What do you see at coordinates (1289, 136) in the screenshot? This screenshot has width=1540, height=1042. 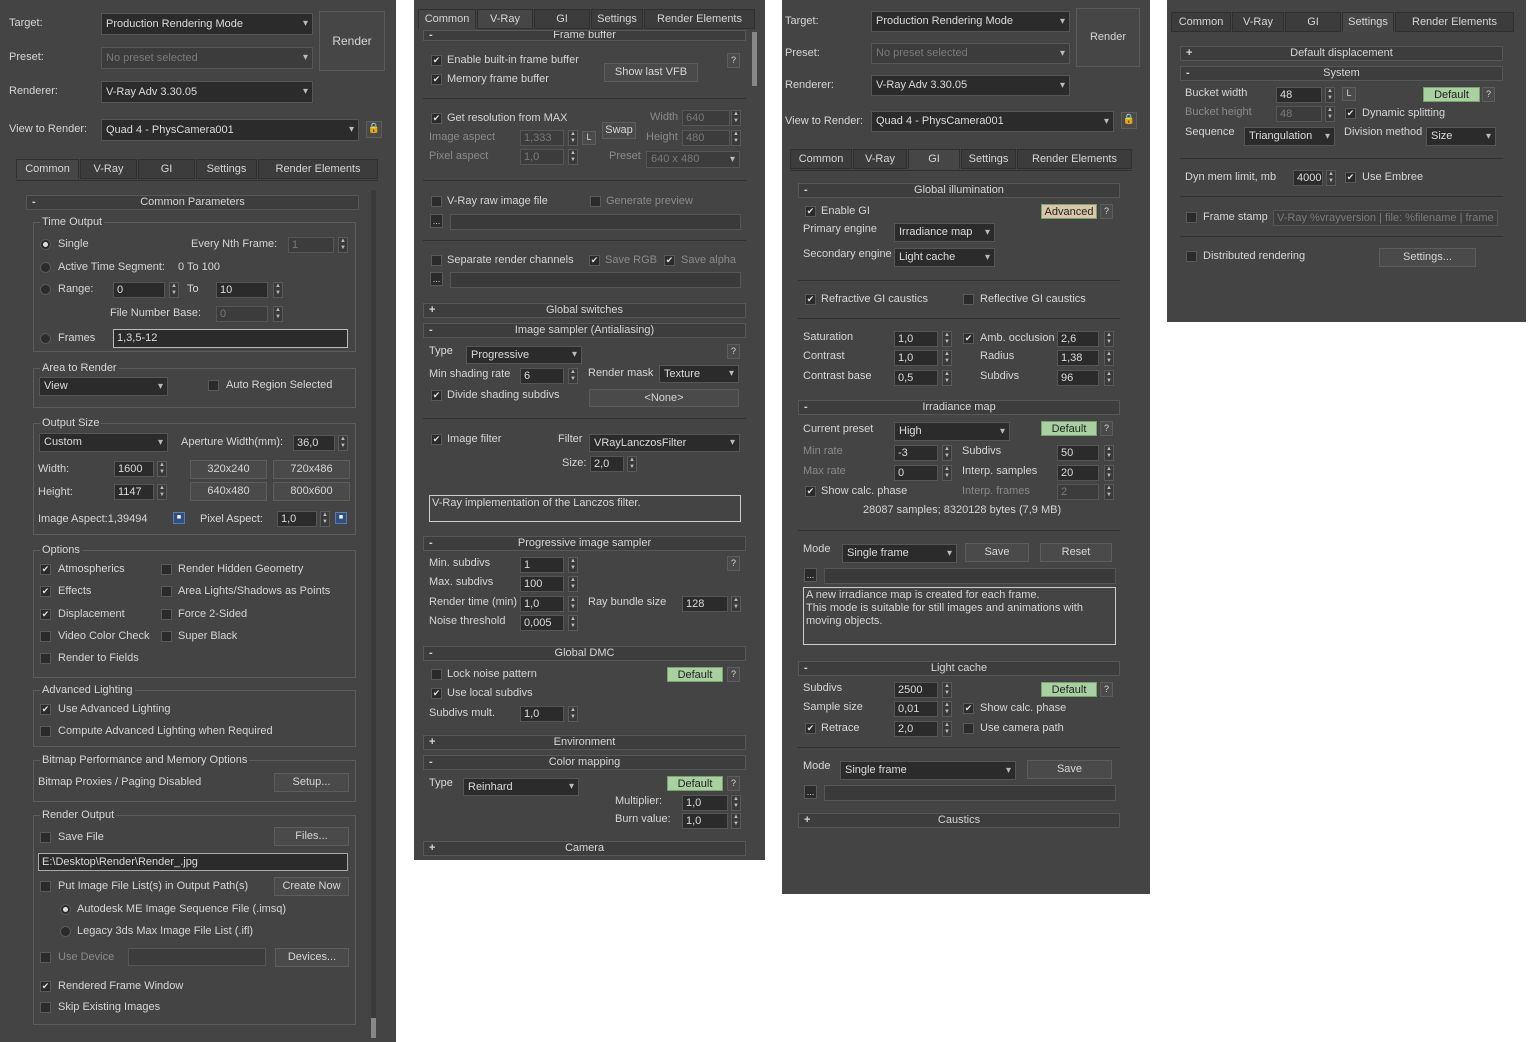 I see `sequence-dropdown: Triangulation` at bounding box center [1289, 136].